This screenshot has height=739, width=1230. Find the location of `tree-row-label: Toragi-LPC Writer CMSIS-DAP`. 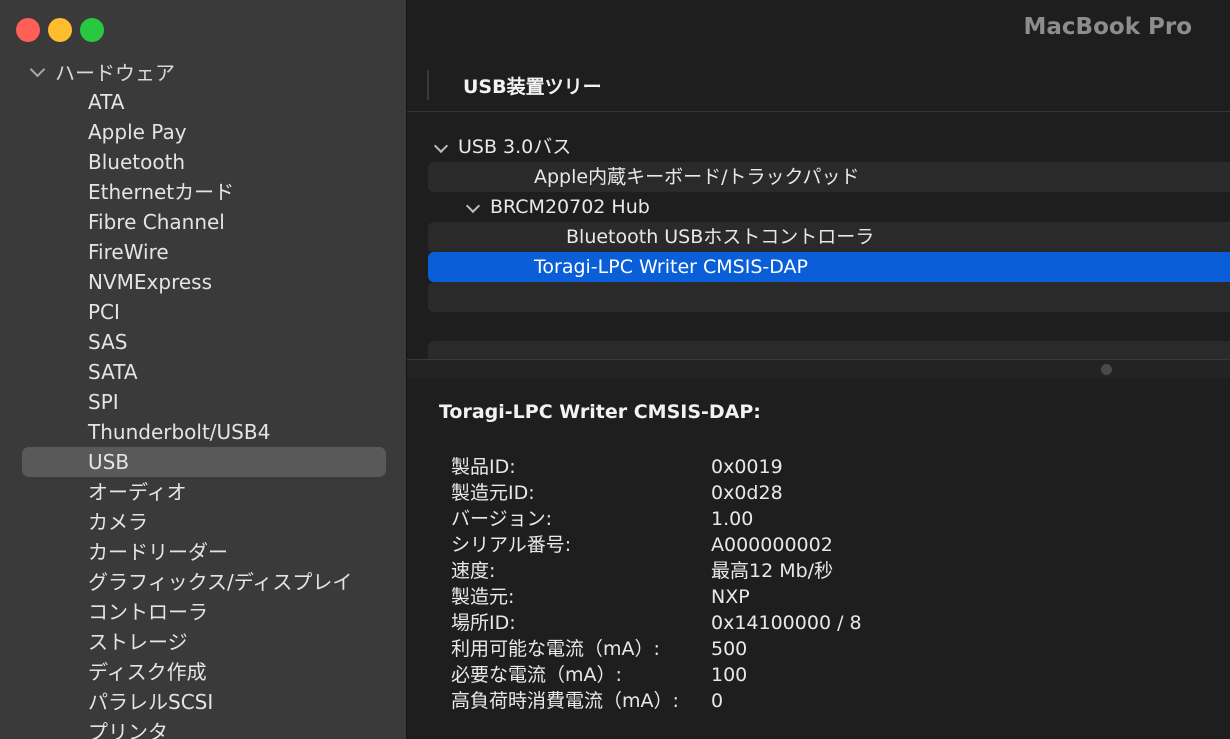

tree-row-label: Toragi-LPC Writer CMSIS-DAP is located at coordinates (671, 267).